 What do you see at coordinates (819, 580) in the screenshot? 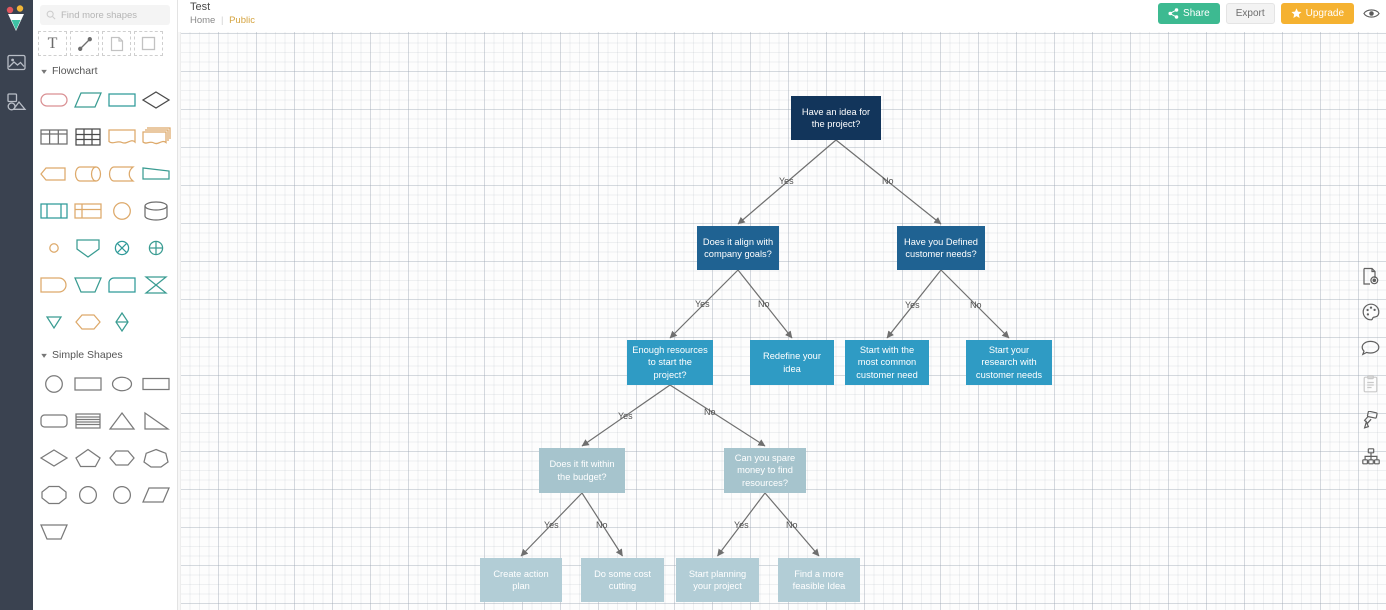
I see `flow-node: Find a more feasible Idea` at bounding box center [819, 580].